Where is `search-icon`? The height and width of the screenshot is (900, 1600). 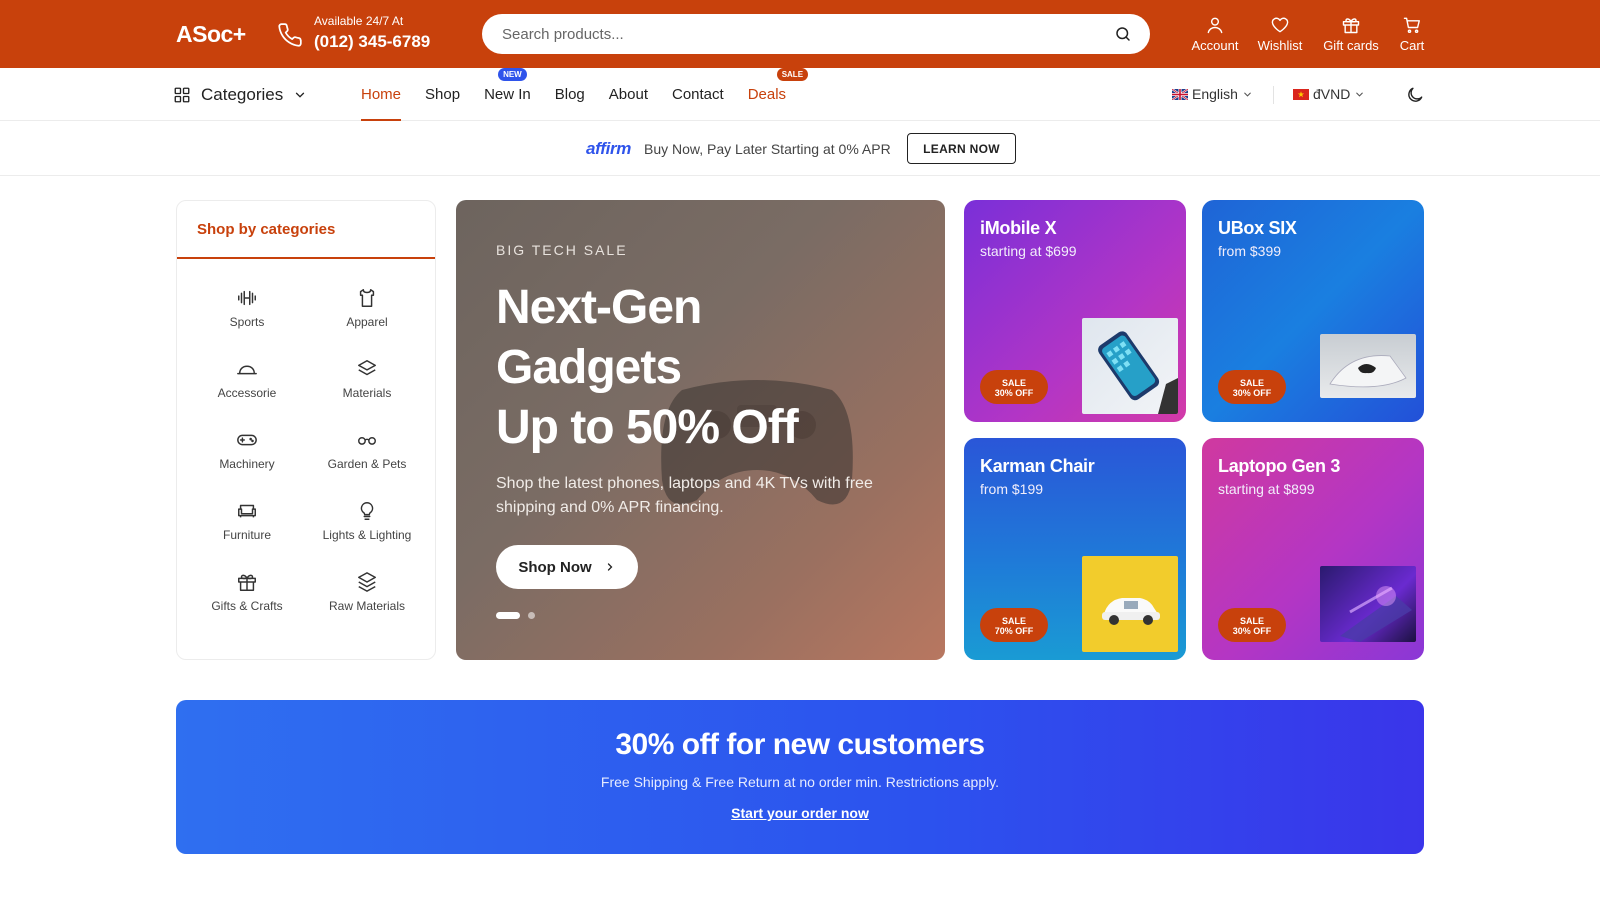
search-icon is located at coordinates (1123, 34).